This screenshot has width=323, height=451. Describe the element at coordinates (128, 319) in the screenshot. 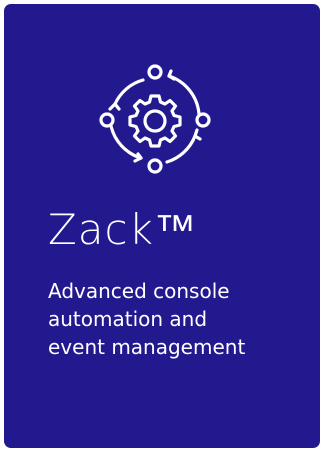

I see `description-line: automation and` at that location.